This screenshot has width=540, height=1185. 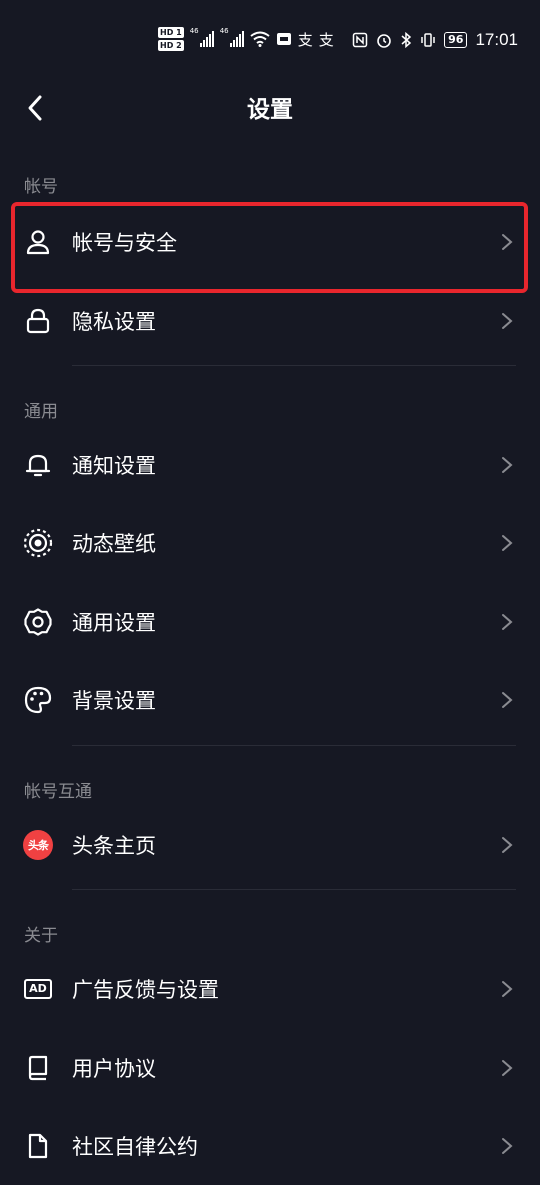 I want to click on toutiao-icon: 头条, so click(x=38, y=845).